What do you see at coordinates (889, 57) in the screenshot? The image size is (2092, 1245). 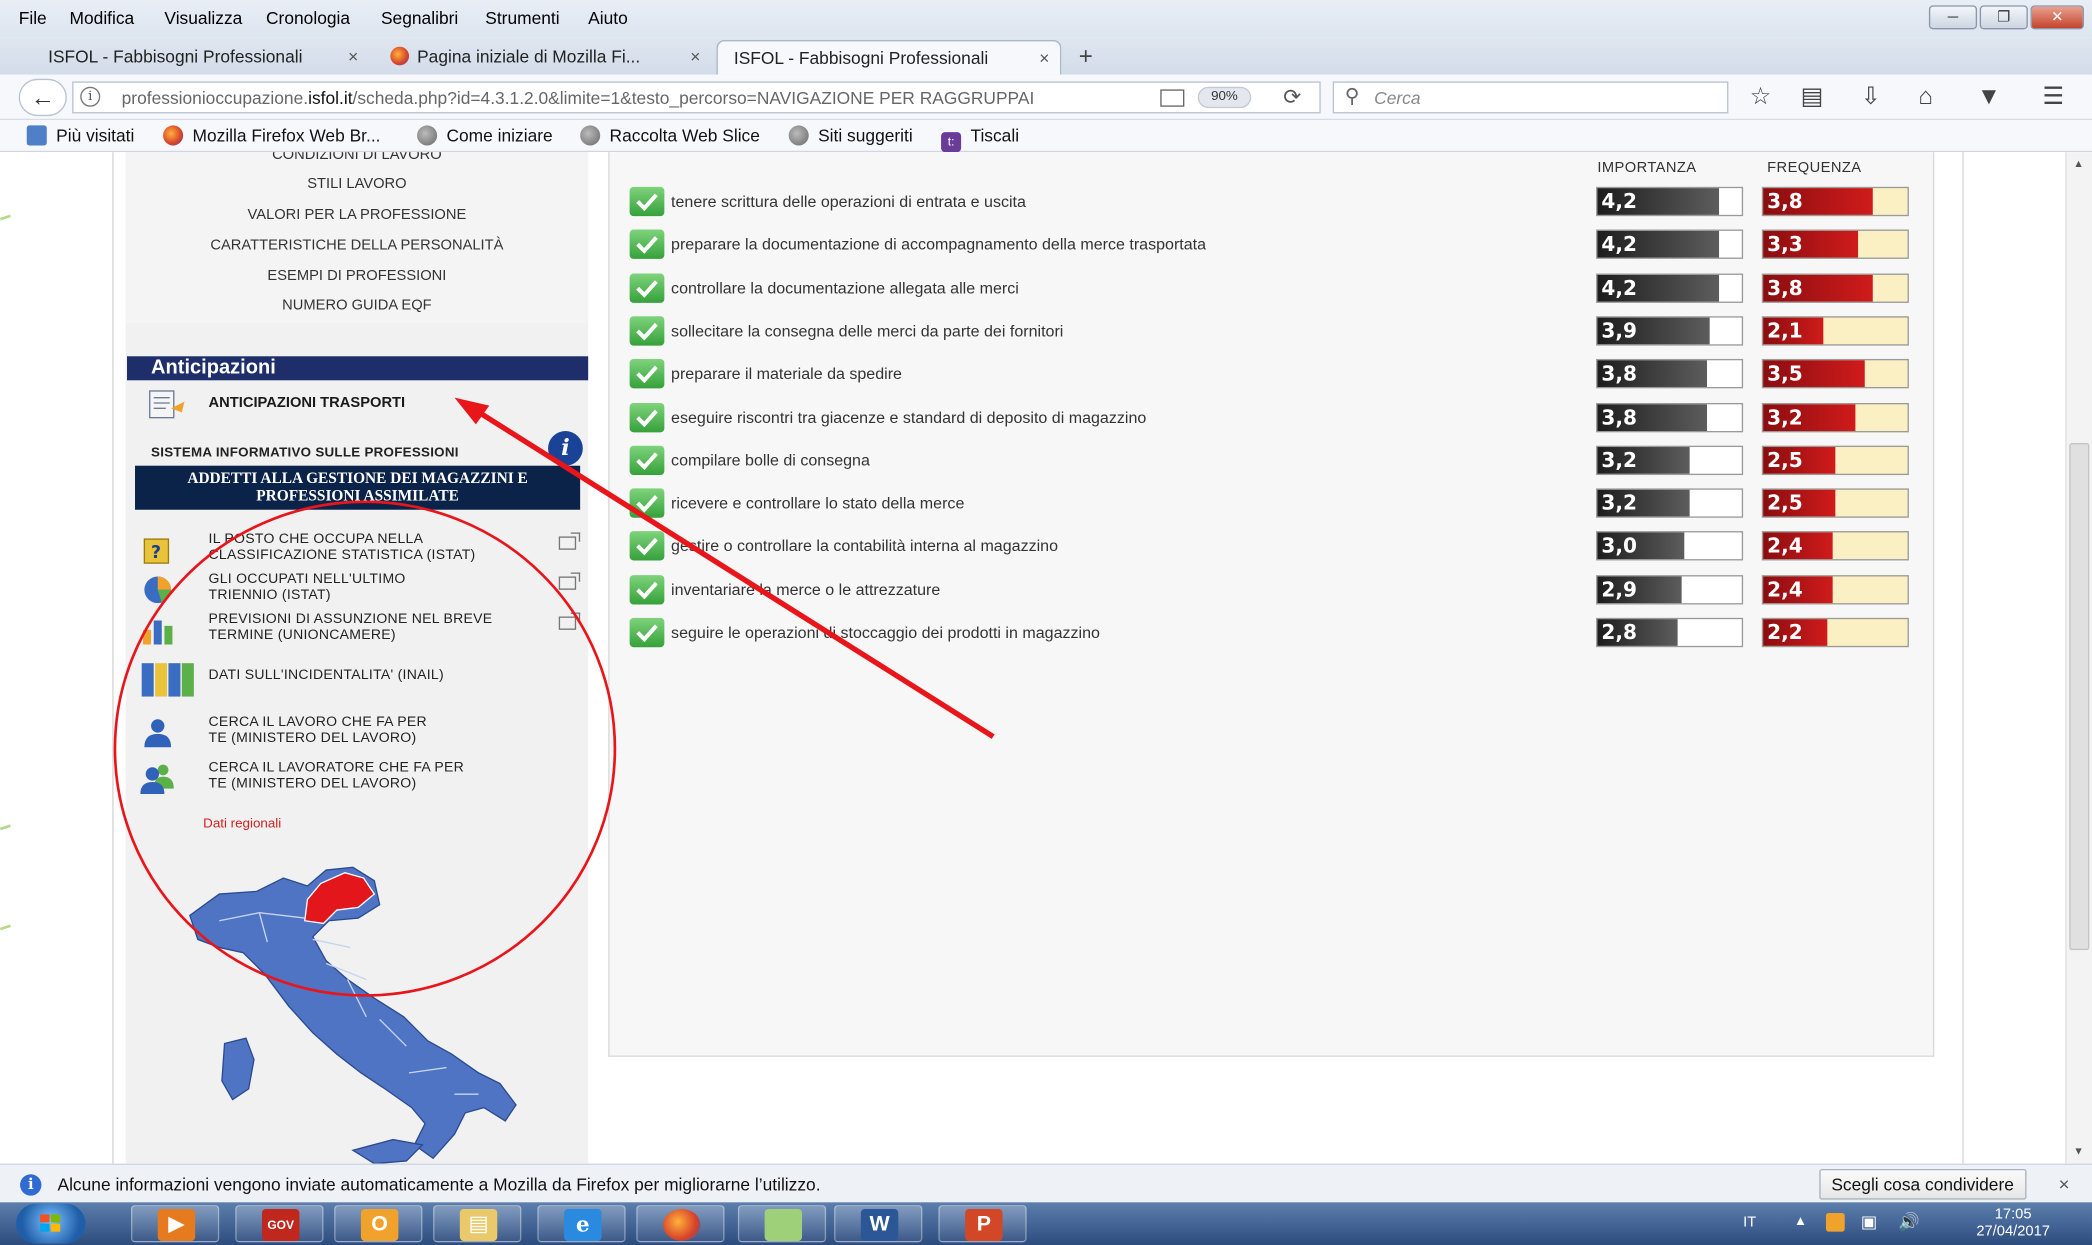 I see `tab-isfol-active: ISFOL - Fabbisogni Professionali ×` at bounding box center [889, 57].